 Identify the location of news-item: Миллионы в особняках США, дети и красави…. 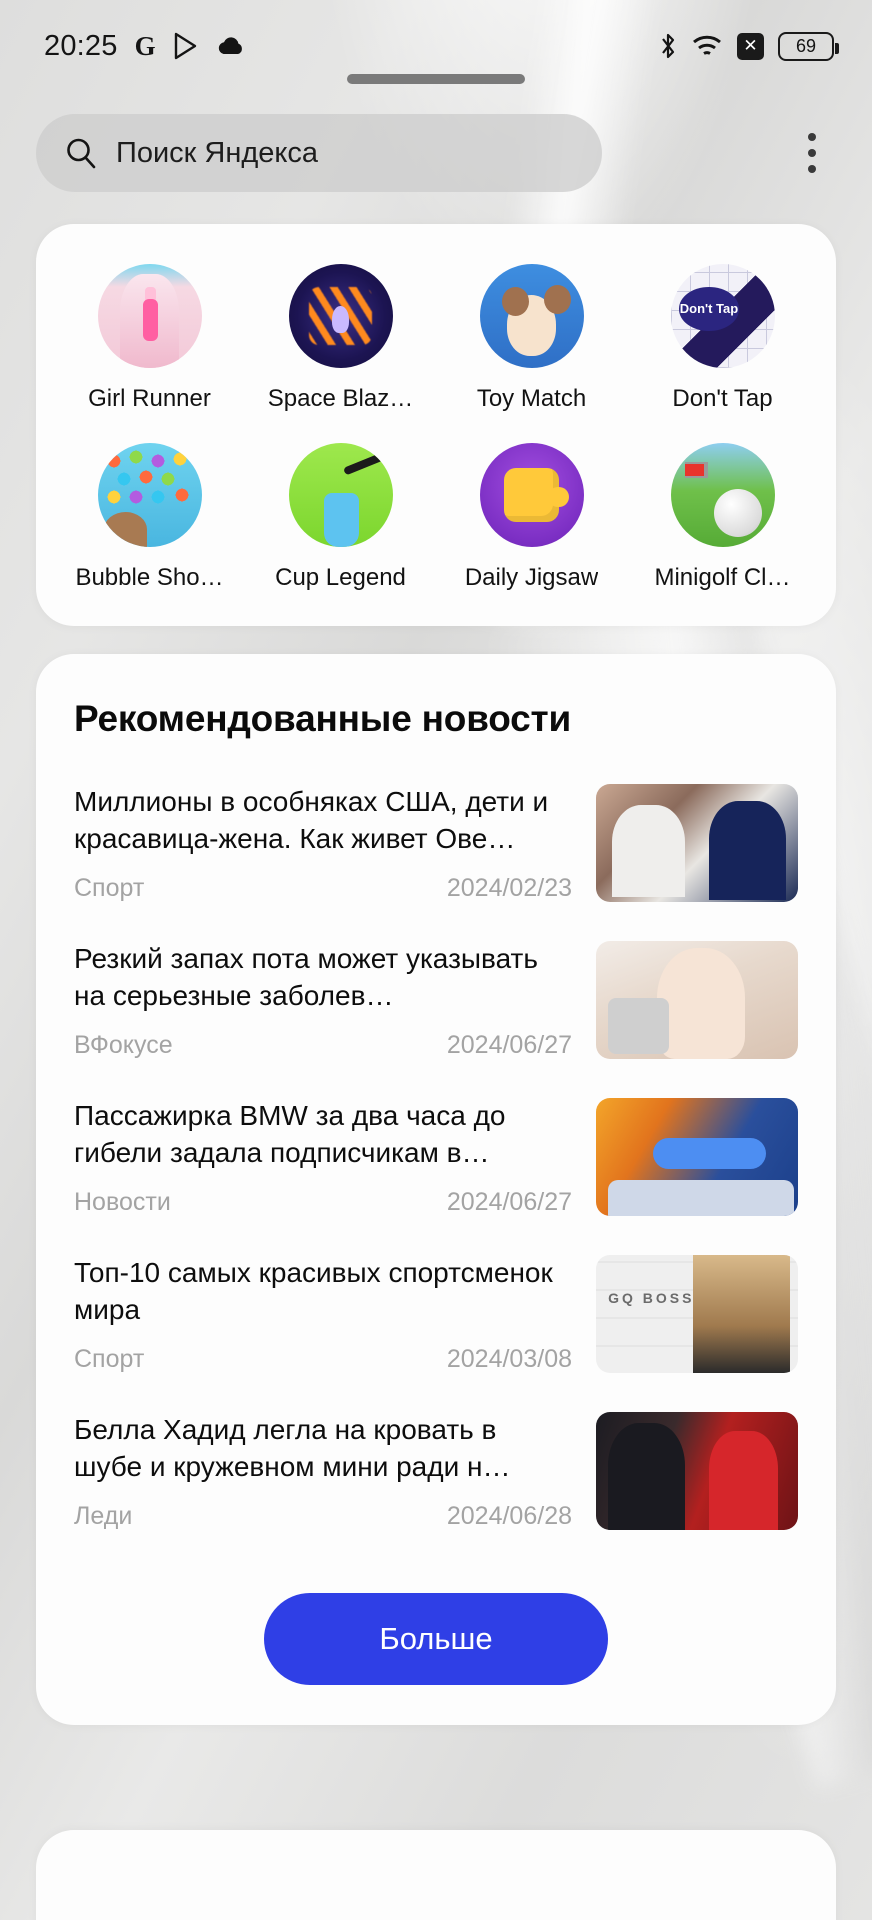
(436, 844).